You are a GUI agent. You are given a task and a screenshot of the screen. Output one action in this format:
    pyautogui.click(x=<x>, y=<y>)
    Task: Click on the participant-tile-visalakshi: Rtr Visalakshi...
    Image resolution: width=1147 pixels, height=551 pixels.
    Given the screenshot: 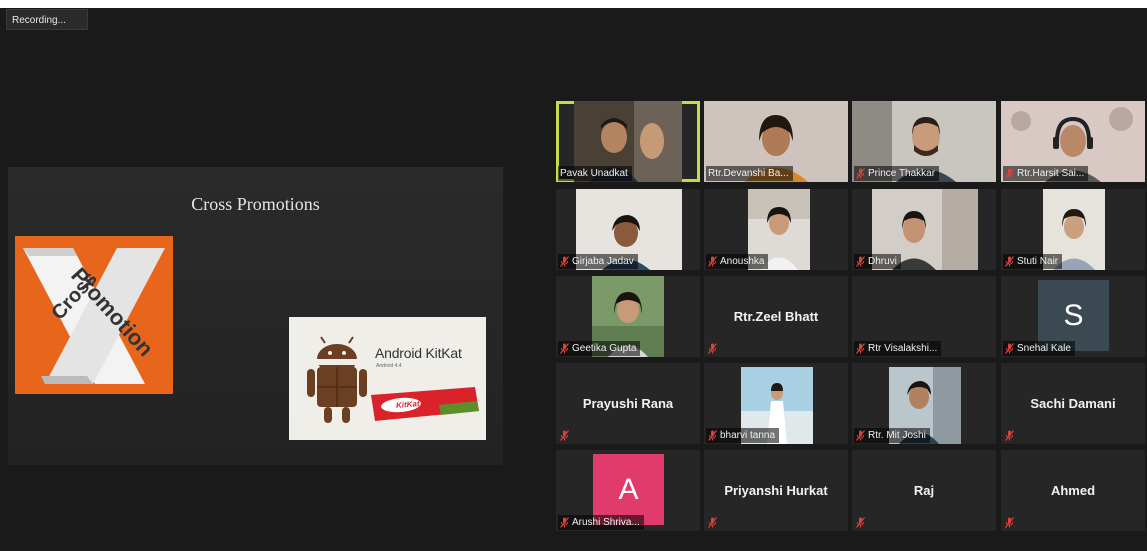 What is the action you would take?
    pyautogui.click(x=924, y=316)
    